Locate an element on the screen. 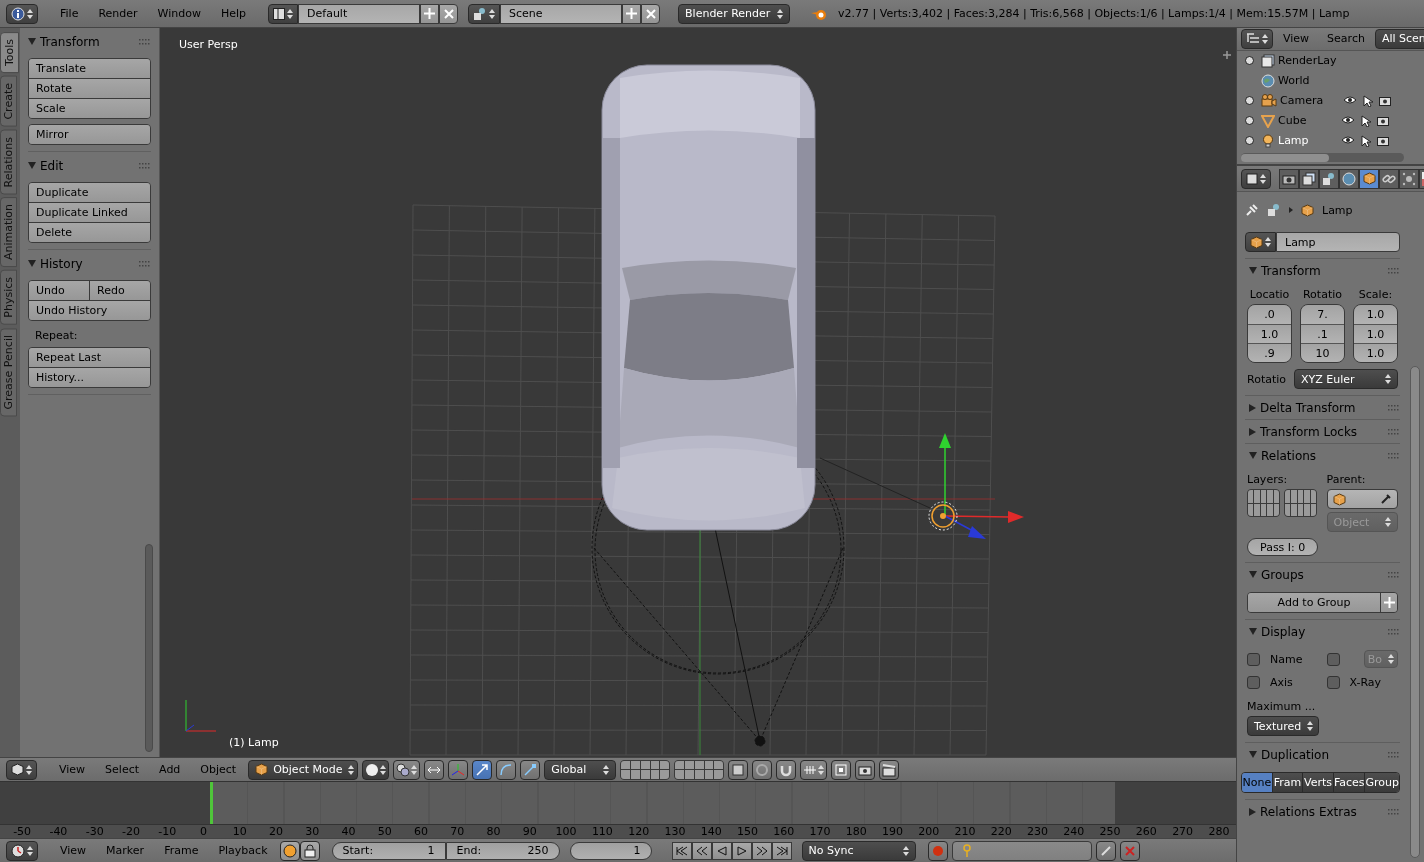 This screenshot has width=1424, height=862. display-mode-dropdown: All Scen is located at coordinates (1399, 38).